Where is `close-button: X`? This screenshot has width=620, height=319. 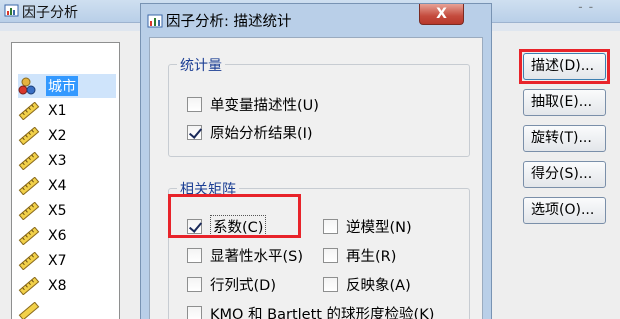
close-button: X is located at coordinates (441, 14).